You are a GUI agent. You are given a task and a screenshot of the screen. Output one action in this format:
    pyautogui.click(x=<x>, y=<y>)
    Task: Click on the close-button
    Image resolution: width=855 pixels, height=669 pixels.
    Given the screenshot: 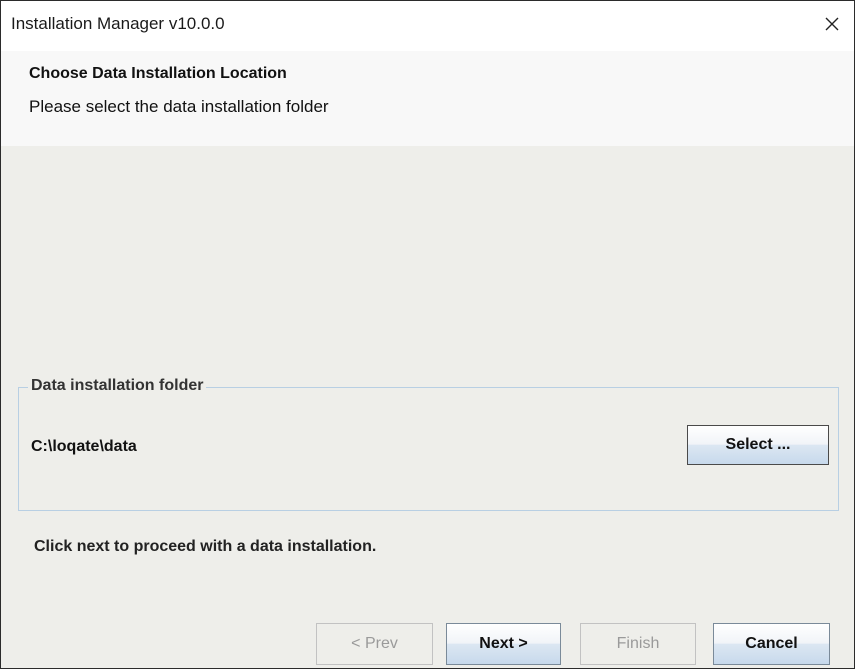 What is the action you would take?
    pyautogui.click(x=832, y=24)
    